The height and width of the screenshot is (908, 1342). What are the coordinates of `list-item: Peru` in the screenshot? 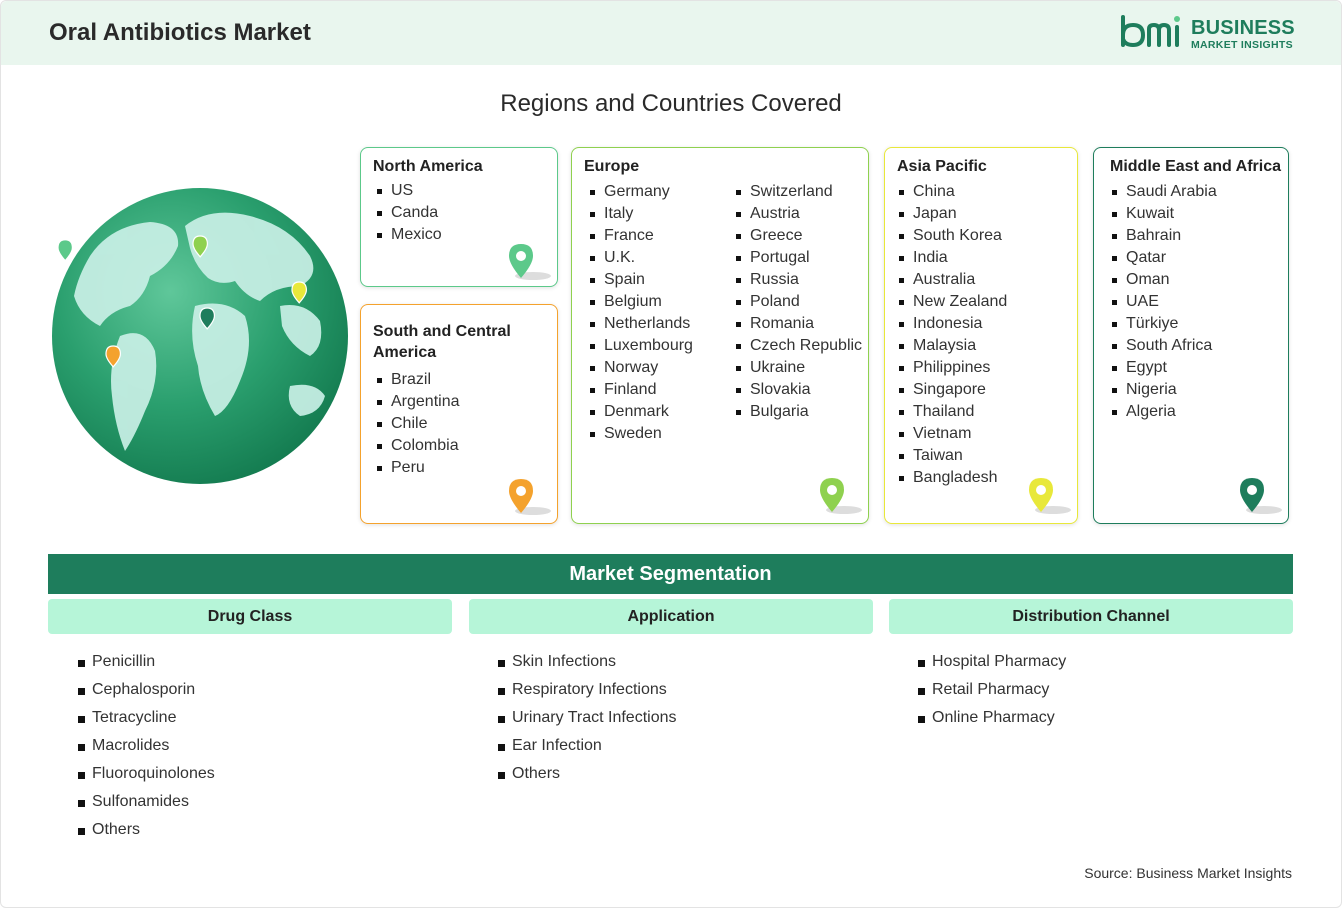 It's located at (417, 468).